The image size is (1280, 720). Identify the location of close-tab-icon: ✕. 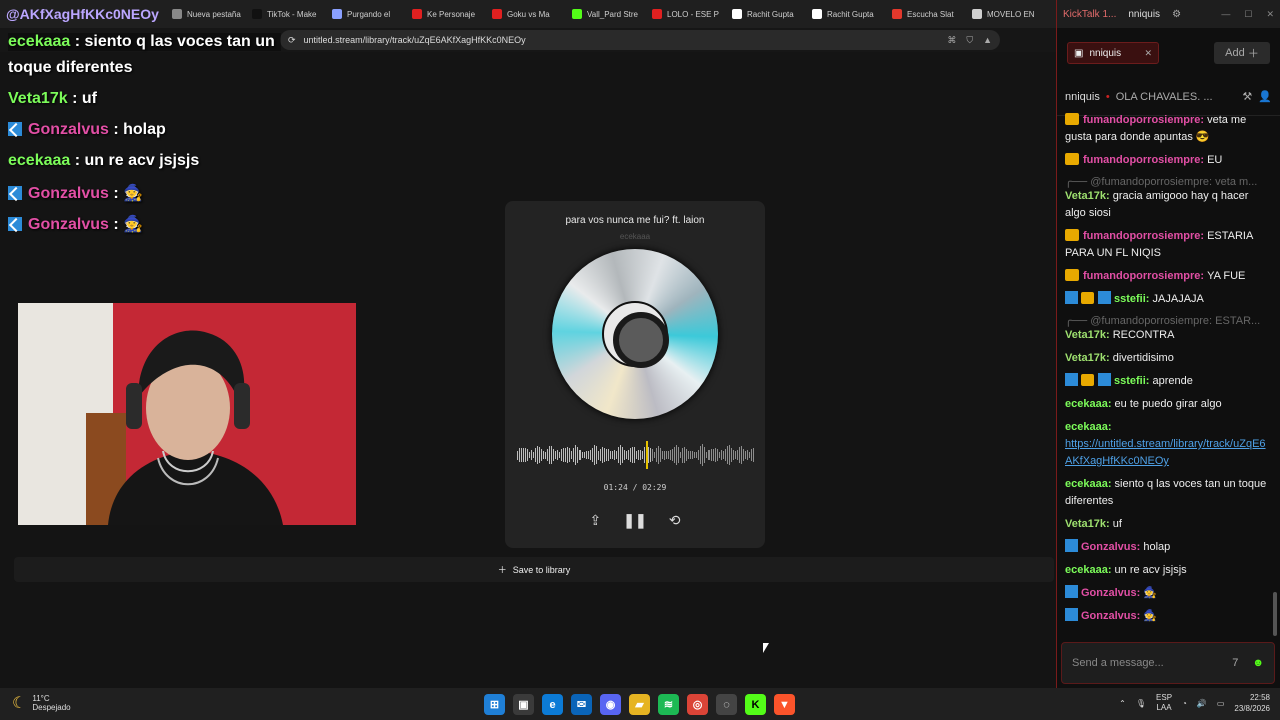
(1148, 53).